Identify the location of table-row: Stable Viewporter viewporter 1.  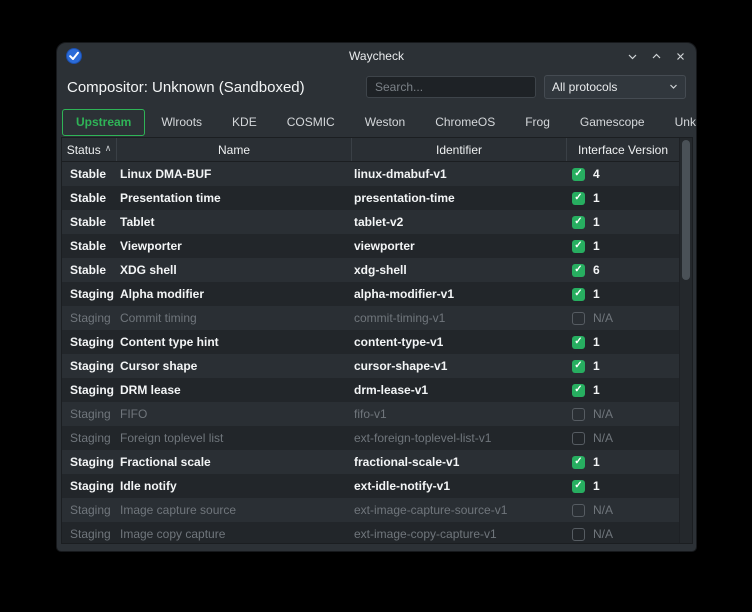
(370, 246).